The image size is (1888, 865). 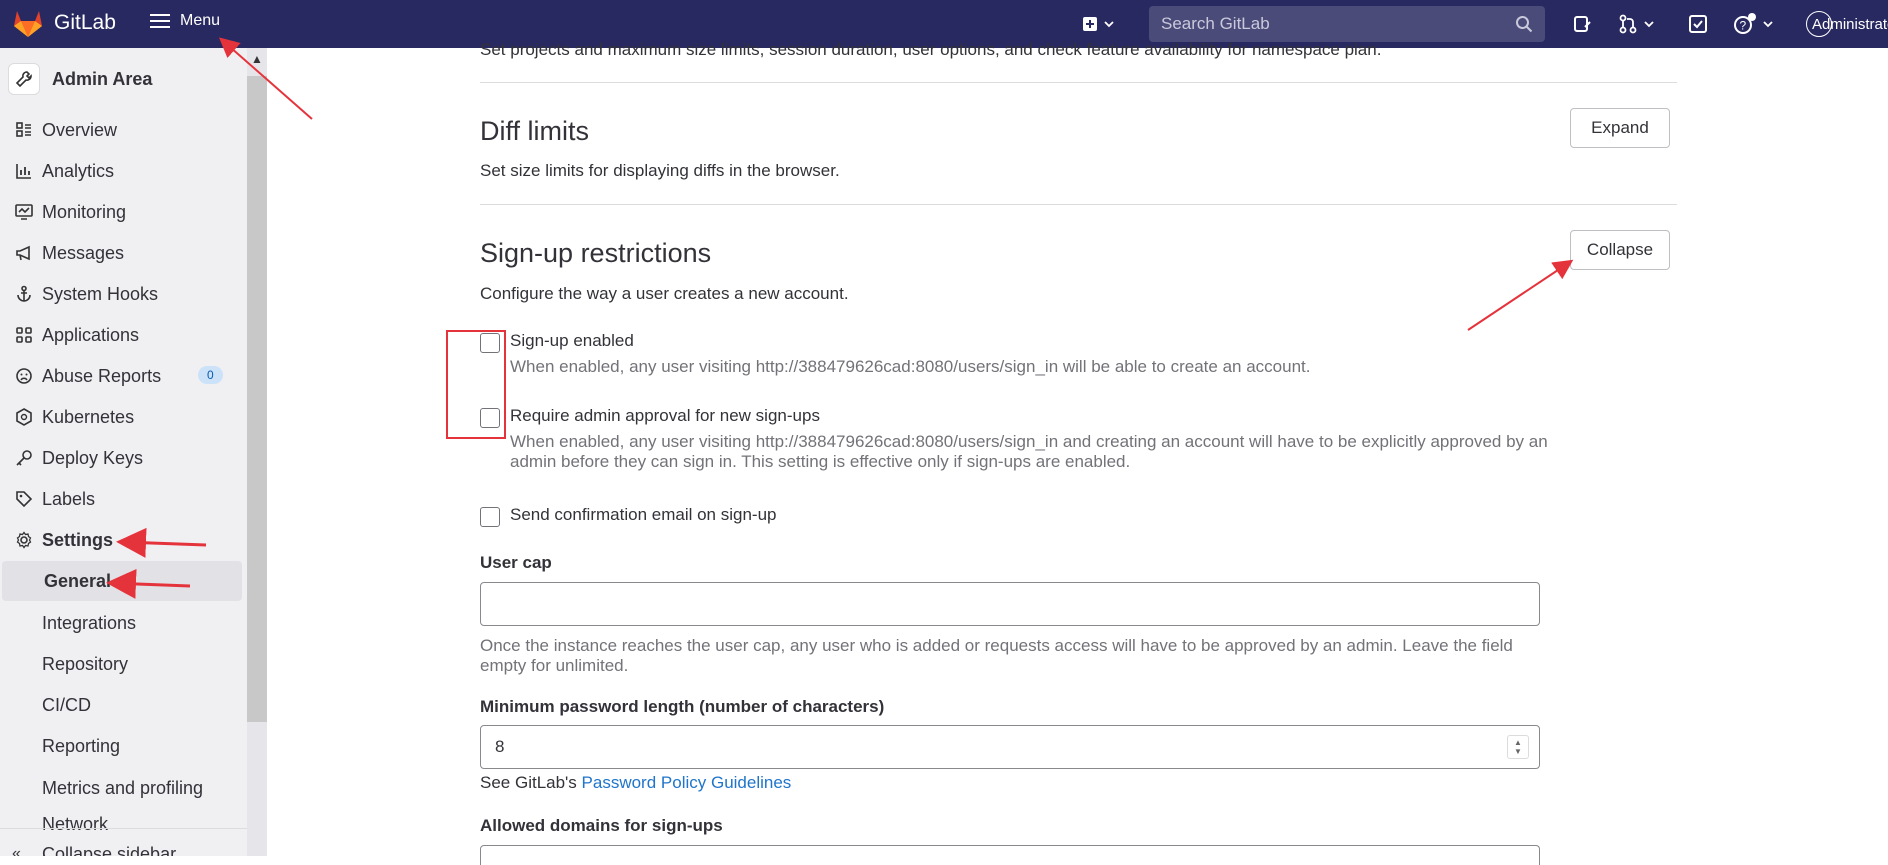 What do you see at coordinates (85, 22) in the screenshot?
I see `gitlab-logo-text: GitLab` at bounding box center [85, 22].